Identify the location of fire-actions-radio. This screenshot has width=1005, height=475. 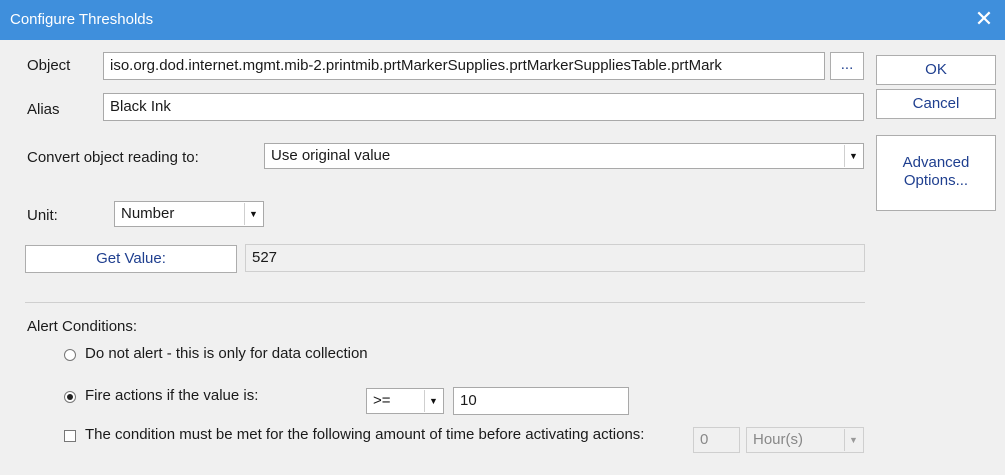
(70, 397).